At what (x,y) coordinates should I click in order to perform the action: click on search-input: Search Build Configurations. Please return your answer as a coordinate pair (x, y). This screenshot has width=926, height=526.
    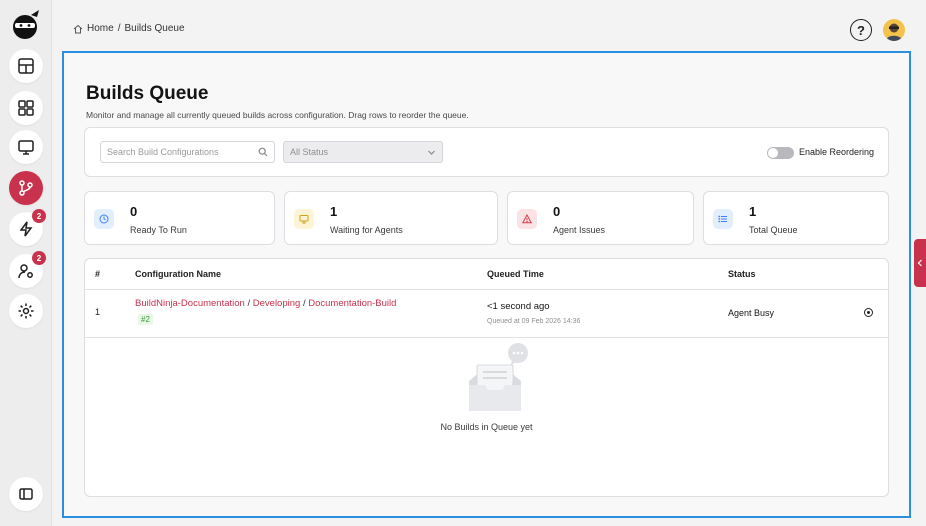
    Looking at the image, I should click on (187, 152).